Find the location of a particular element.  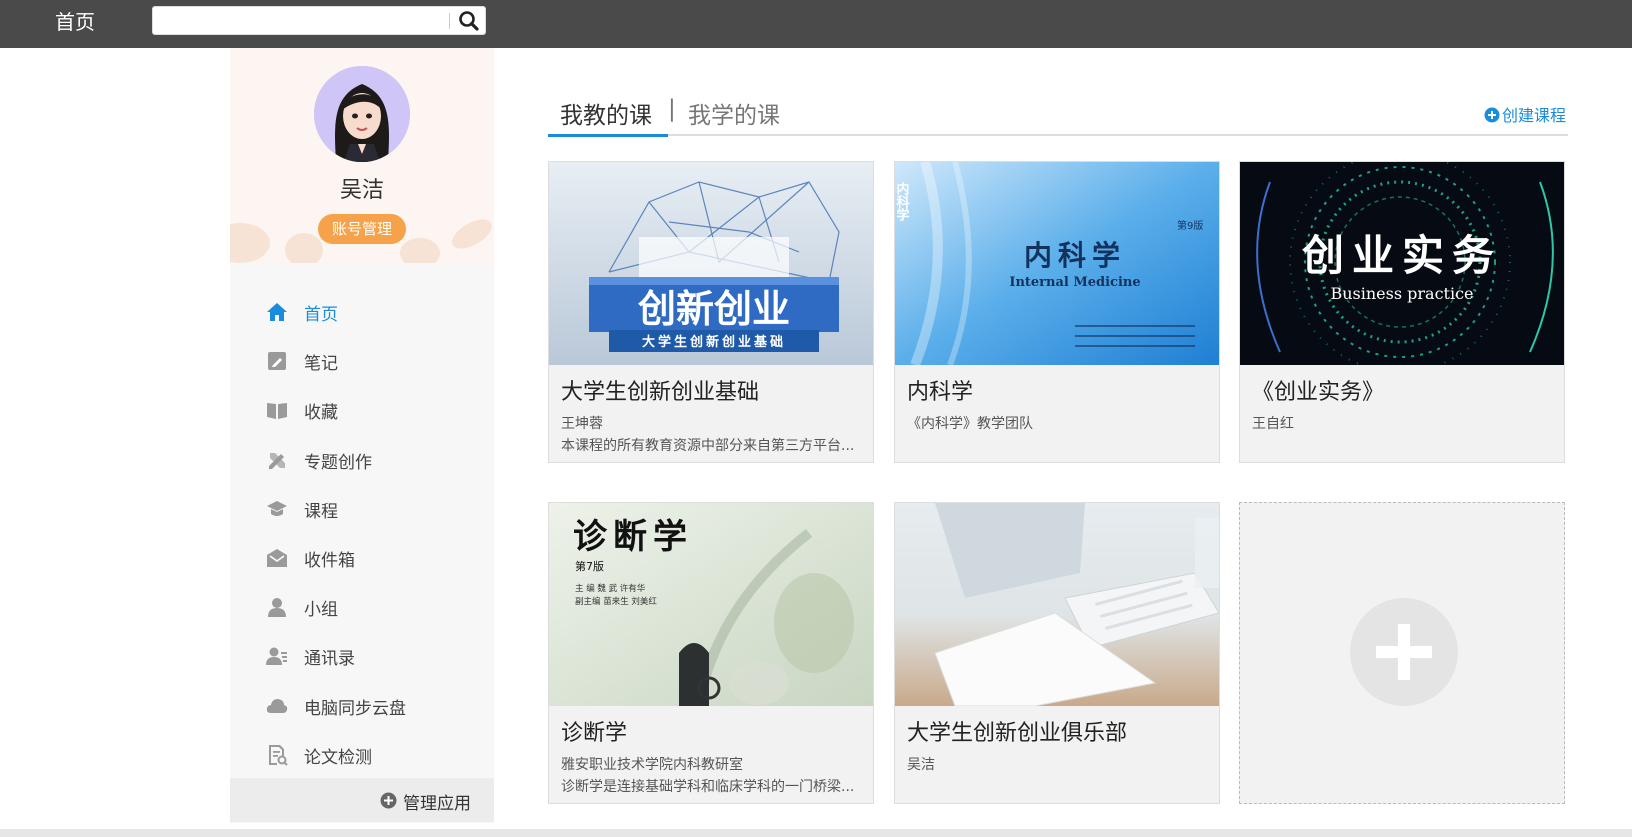

cover-badge-text: 第9版 is located at coordinates (1190, 225).